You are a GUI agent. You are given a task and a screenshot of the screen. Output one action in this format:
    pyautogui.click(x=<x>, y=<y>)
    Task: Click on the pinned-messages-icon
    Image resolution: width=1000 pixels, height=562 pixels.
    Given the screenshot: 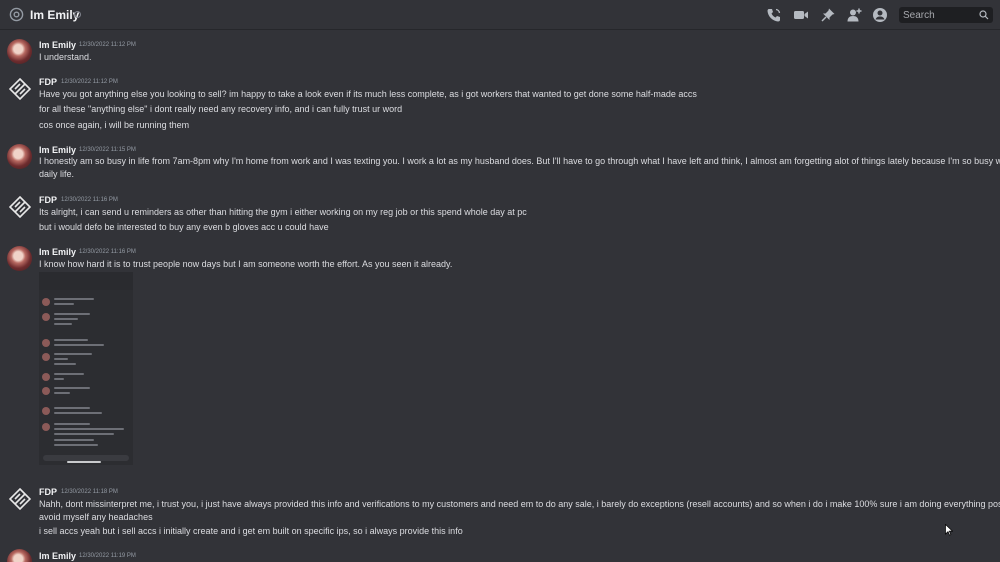 What is the action you would take?
    pyautogui.click(x=828, y=15)
    